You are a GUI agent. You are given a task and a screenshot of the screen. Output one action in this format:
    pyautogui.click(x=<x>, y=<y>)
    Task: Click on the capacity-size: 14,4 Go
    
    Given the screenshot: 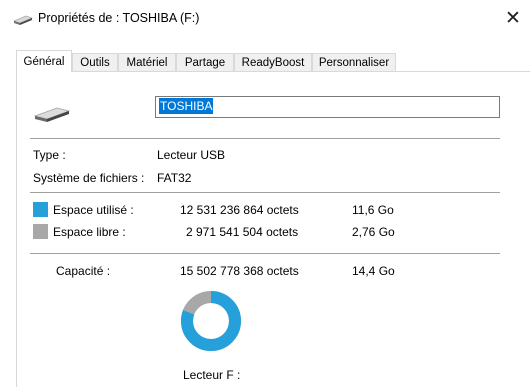 What is the action you would take?
    pyautogui.click(x=373, y=271)
    